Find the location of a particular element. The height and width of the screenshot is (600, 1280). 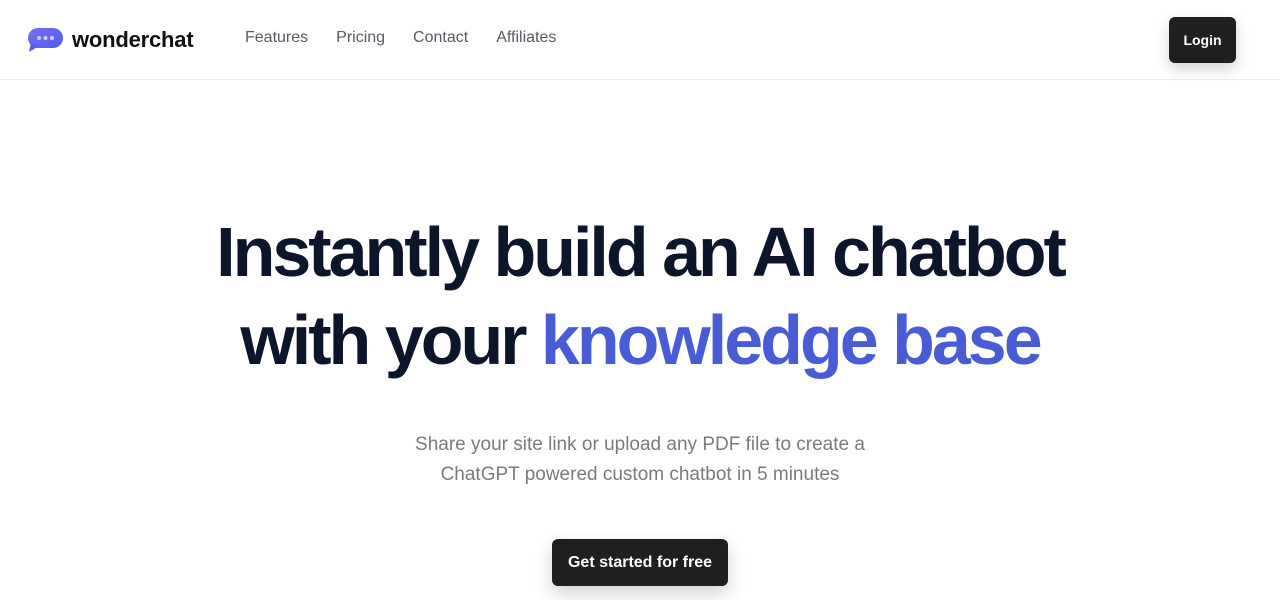

hero-title-line2-prefix: with your is located at coordinates (390, 340).